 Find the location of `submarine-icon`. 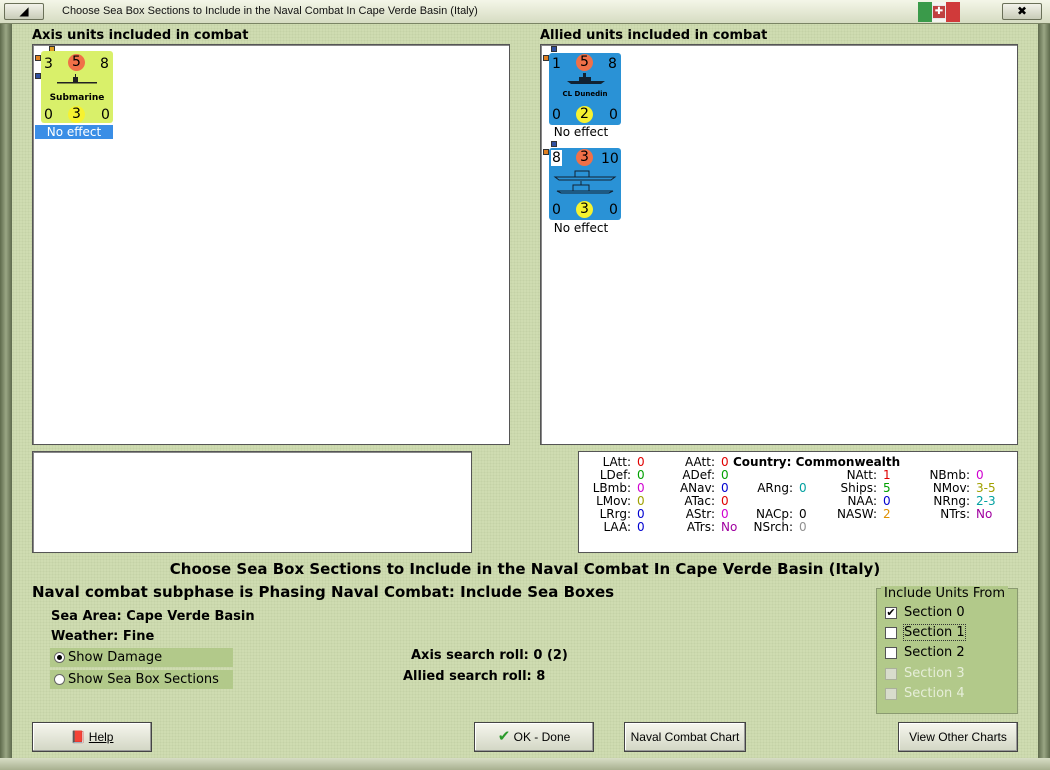

submarine-icon is located at coordinates (77, 79).